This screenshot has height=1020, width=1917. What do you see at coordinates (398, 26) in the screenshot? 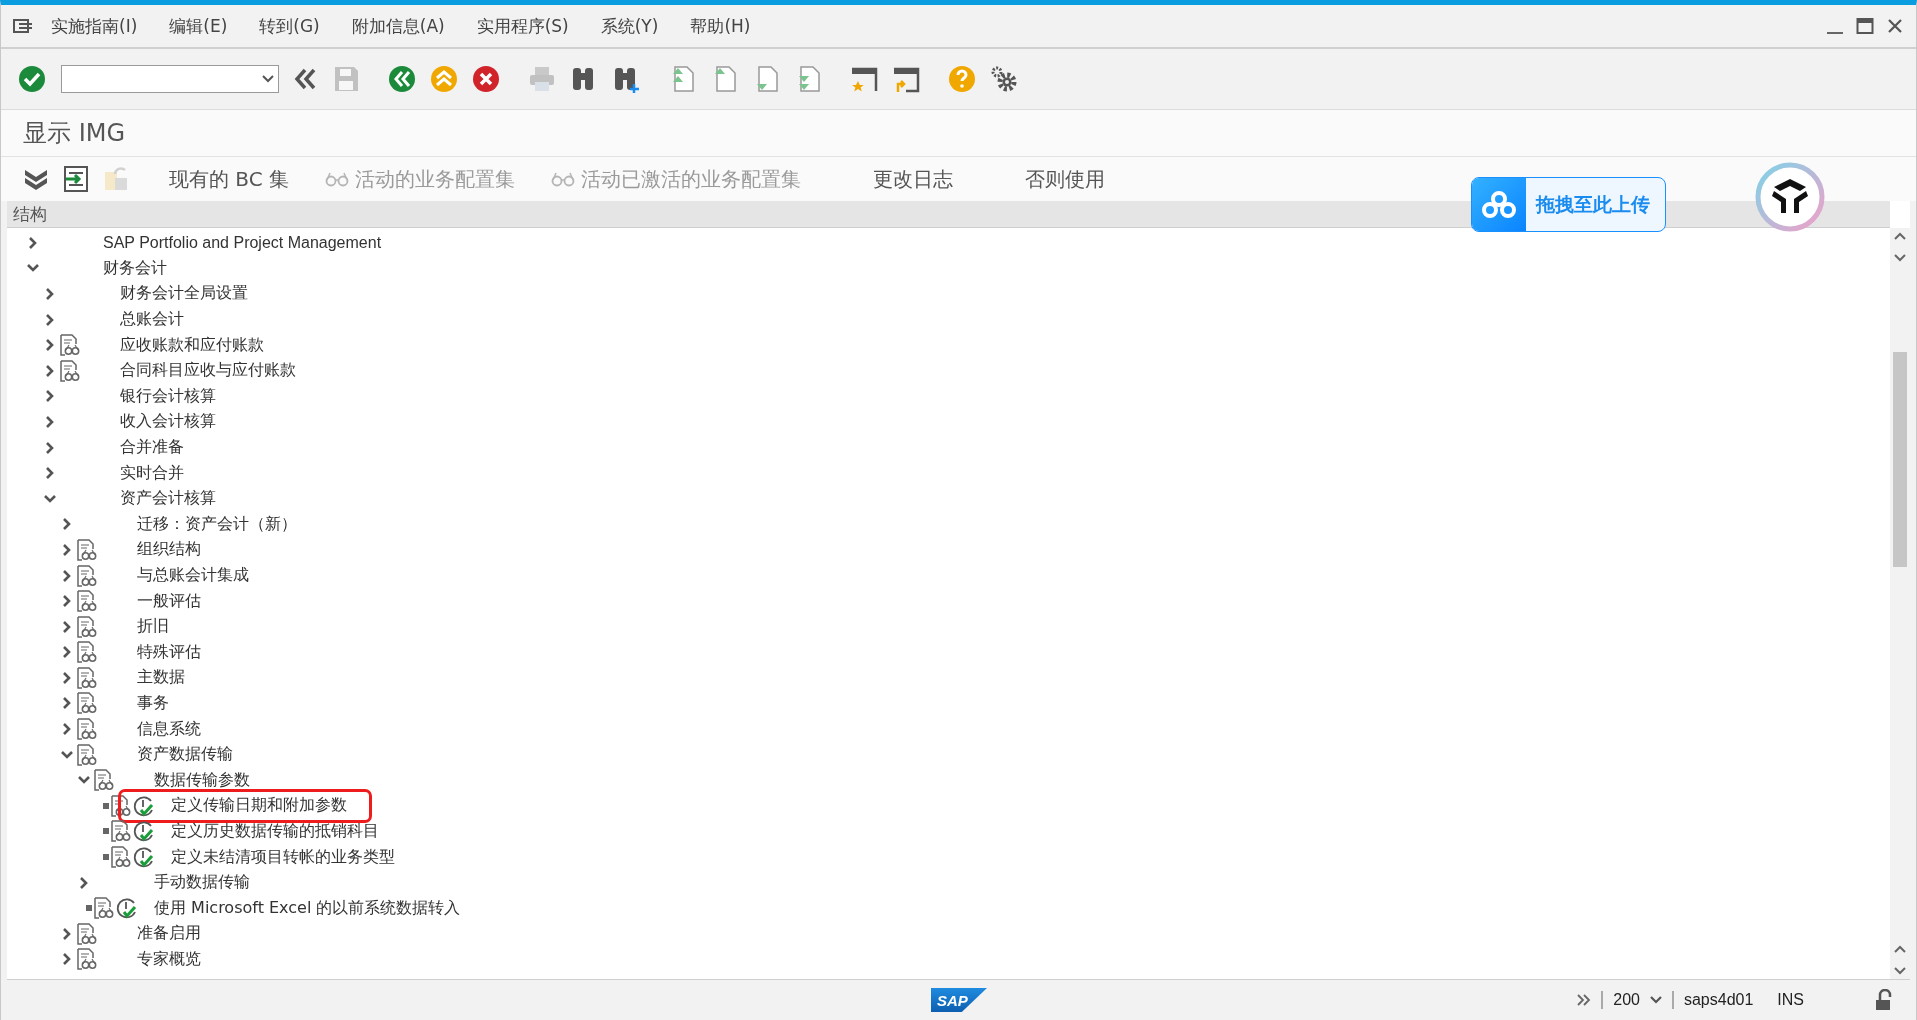
I see `menu-item: 附加信息(A)` at bounding box center [398, 26].